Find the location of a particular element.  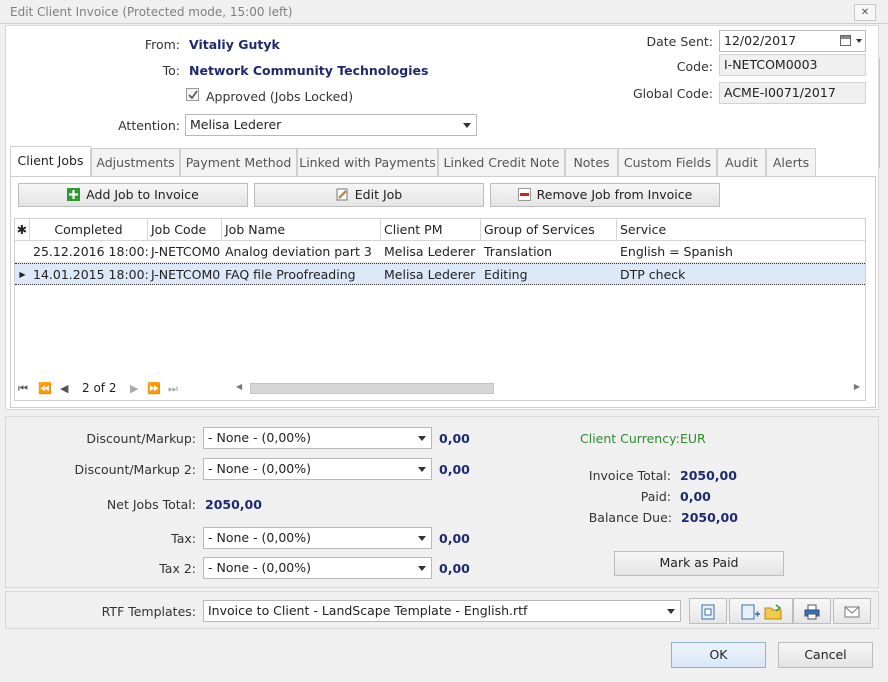

printer-icon is located at coordinates (812, 611).